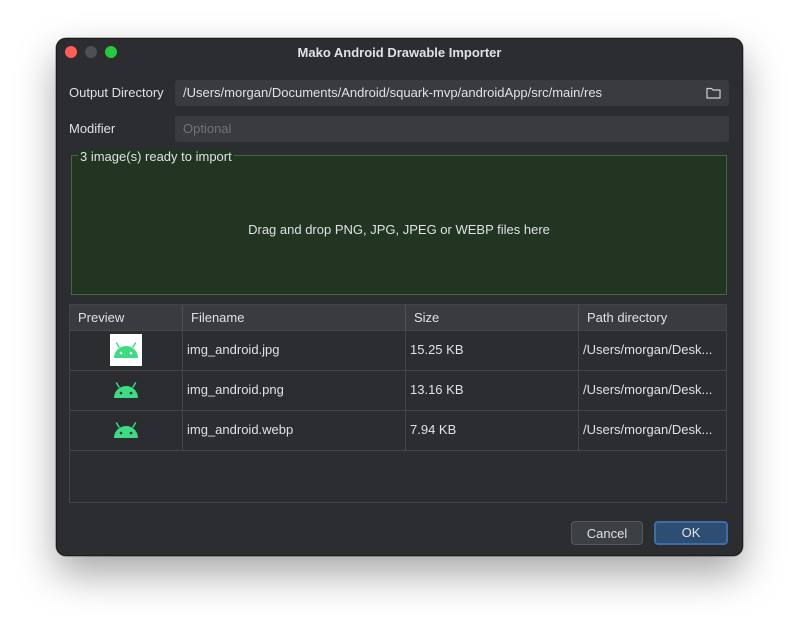 Image resolution: width=797 pixels, height=629 pixels. What do you see at coordinates (492, 390) in the screenshot?
I see `size-cell: 13.16 KB` at bounding box center [492, 390].